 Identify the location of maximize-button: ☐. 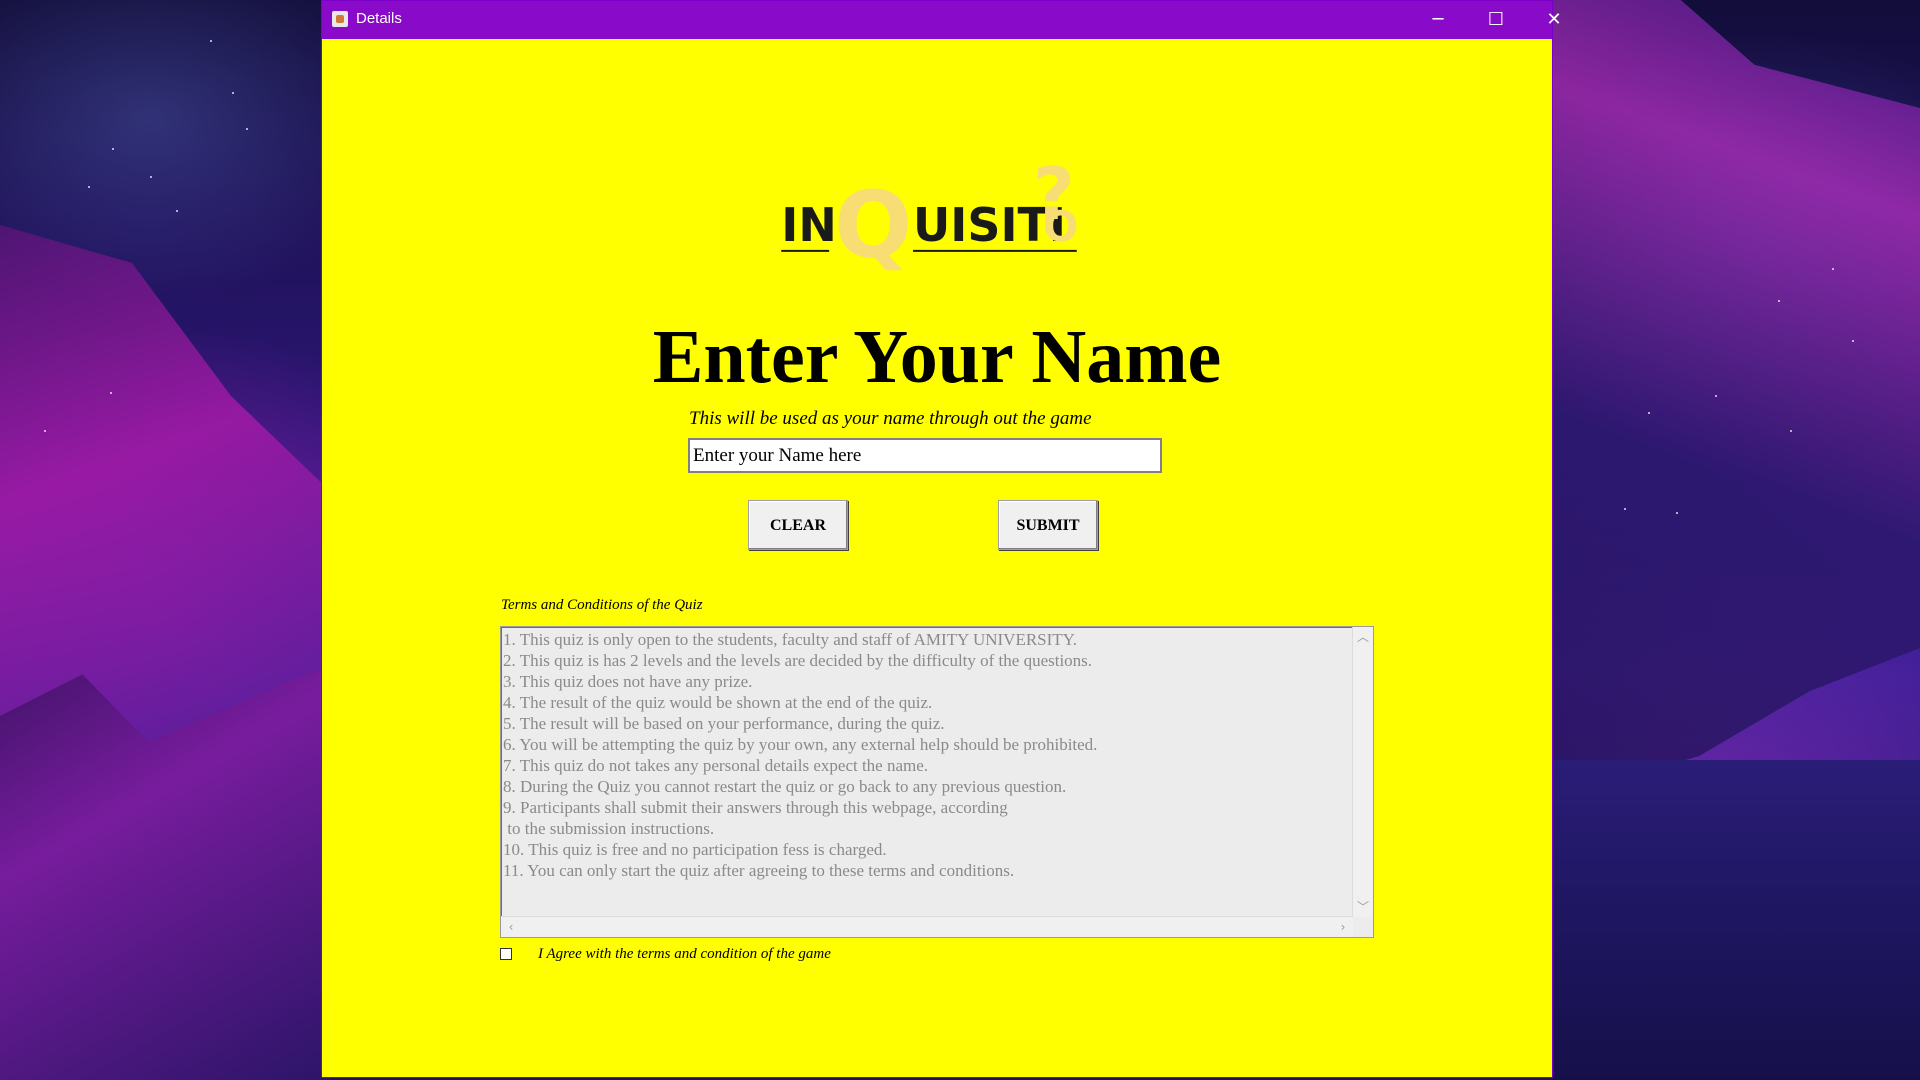
(1496, 20).